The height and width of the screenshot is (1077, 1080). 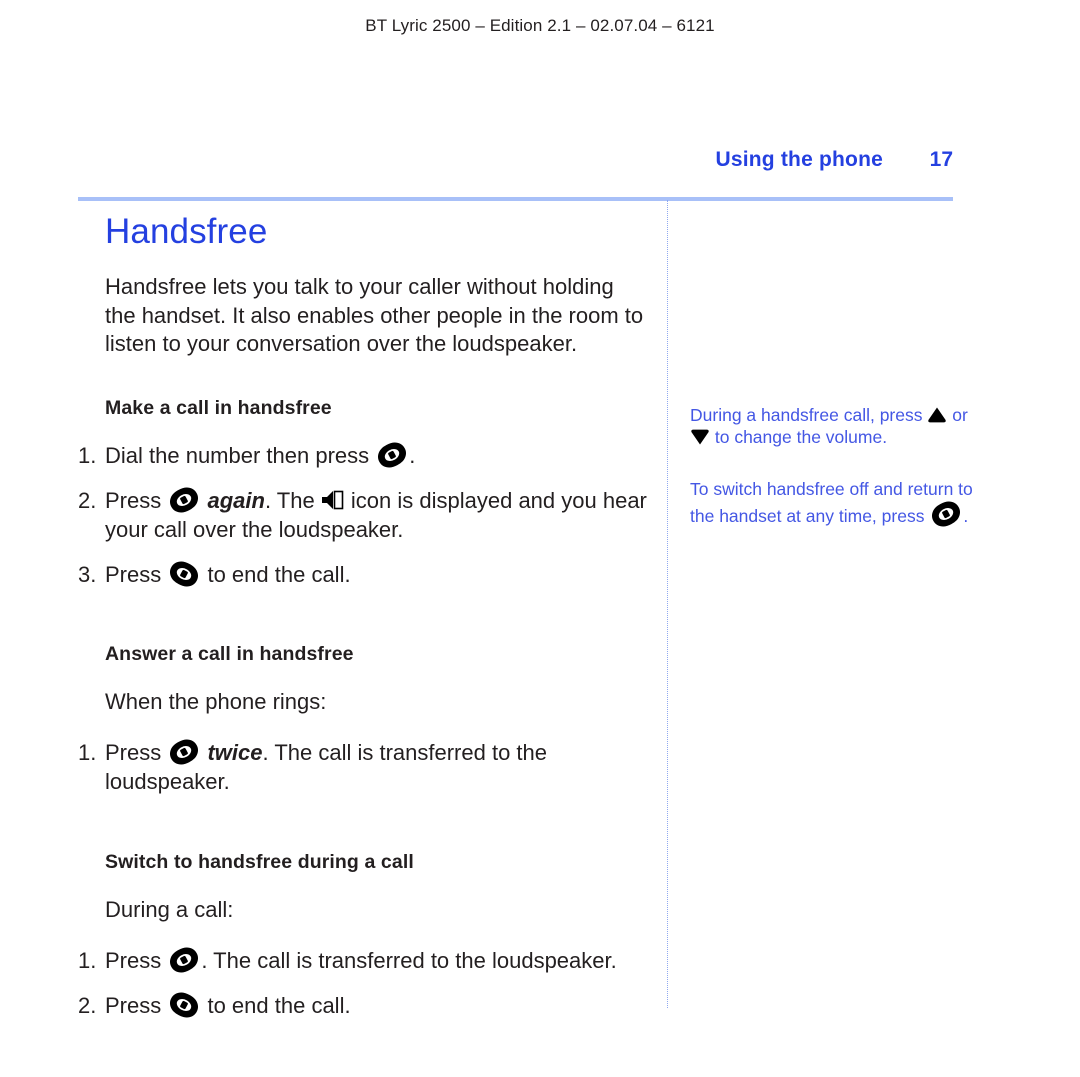 I want to click on step-item: 2. Press to end the call., so click(x=363, y=1006).